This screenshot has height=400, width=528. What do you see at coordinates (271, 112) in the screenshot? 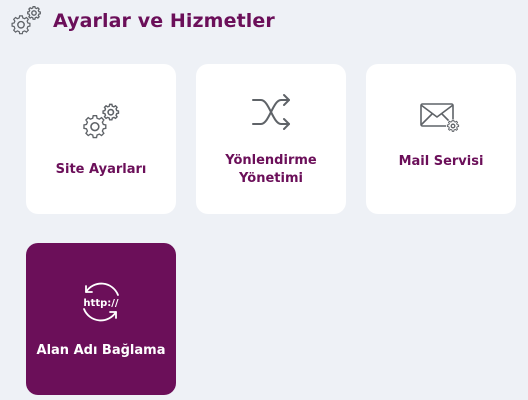
I see `shuffle-icon` at bounding box center [271, 112].